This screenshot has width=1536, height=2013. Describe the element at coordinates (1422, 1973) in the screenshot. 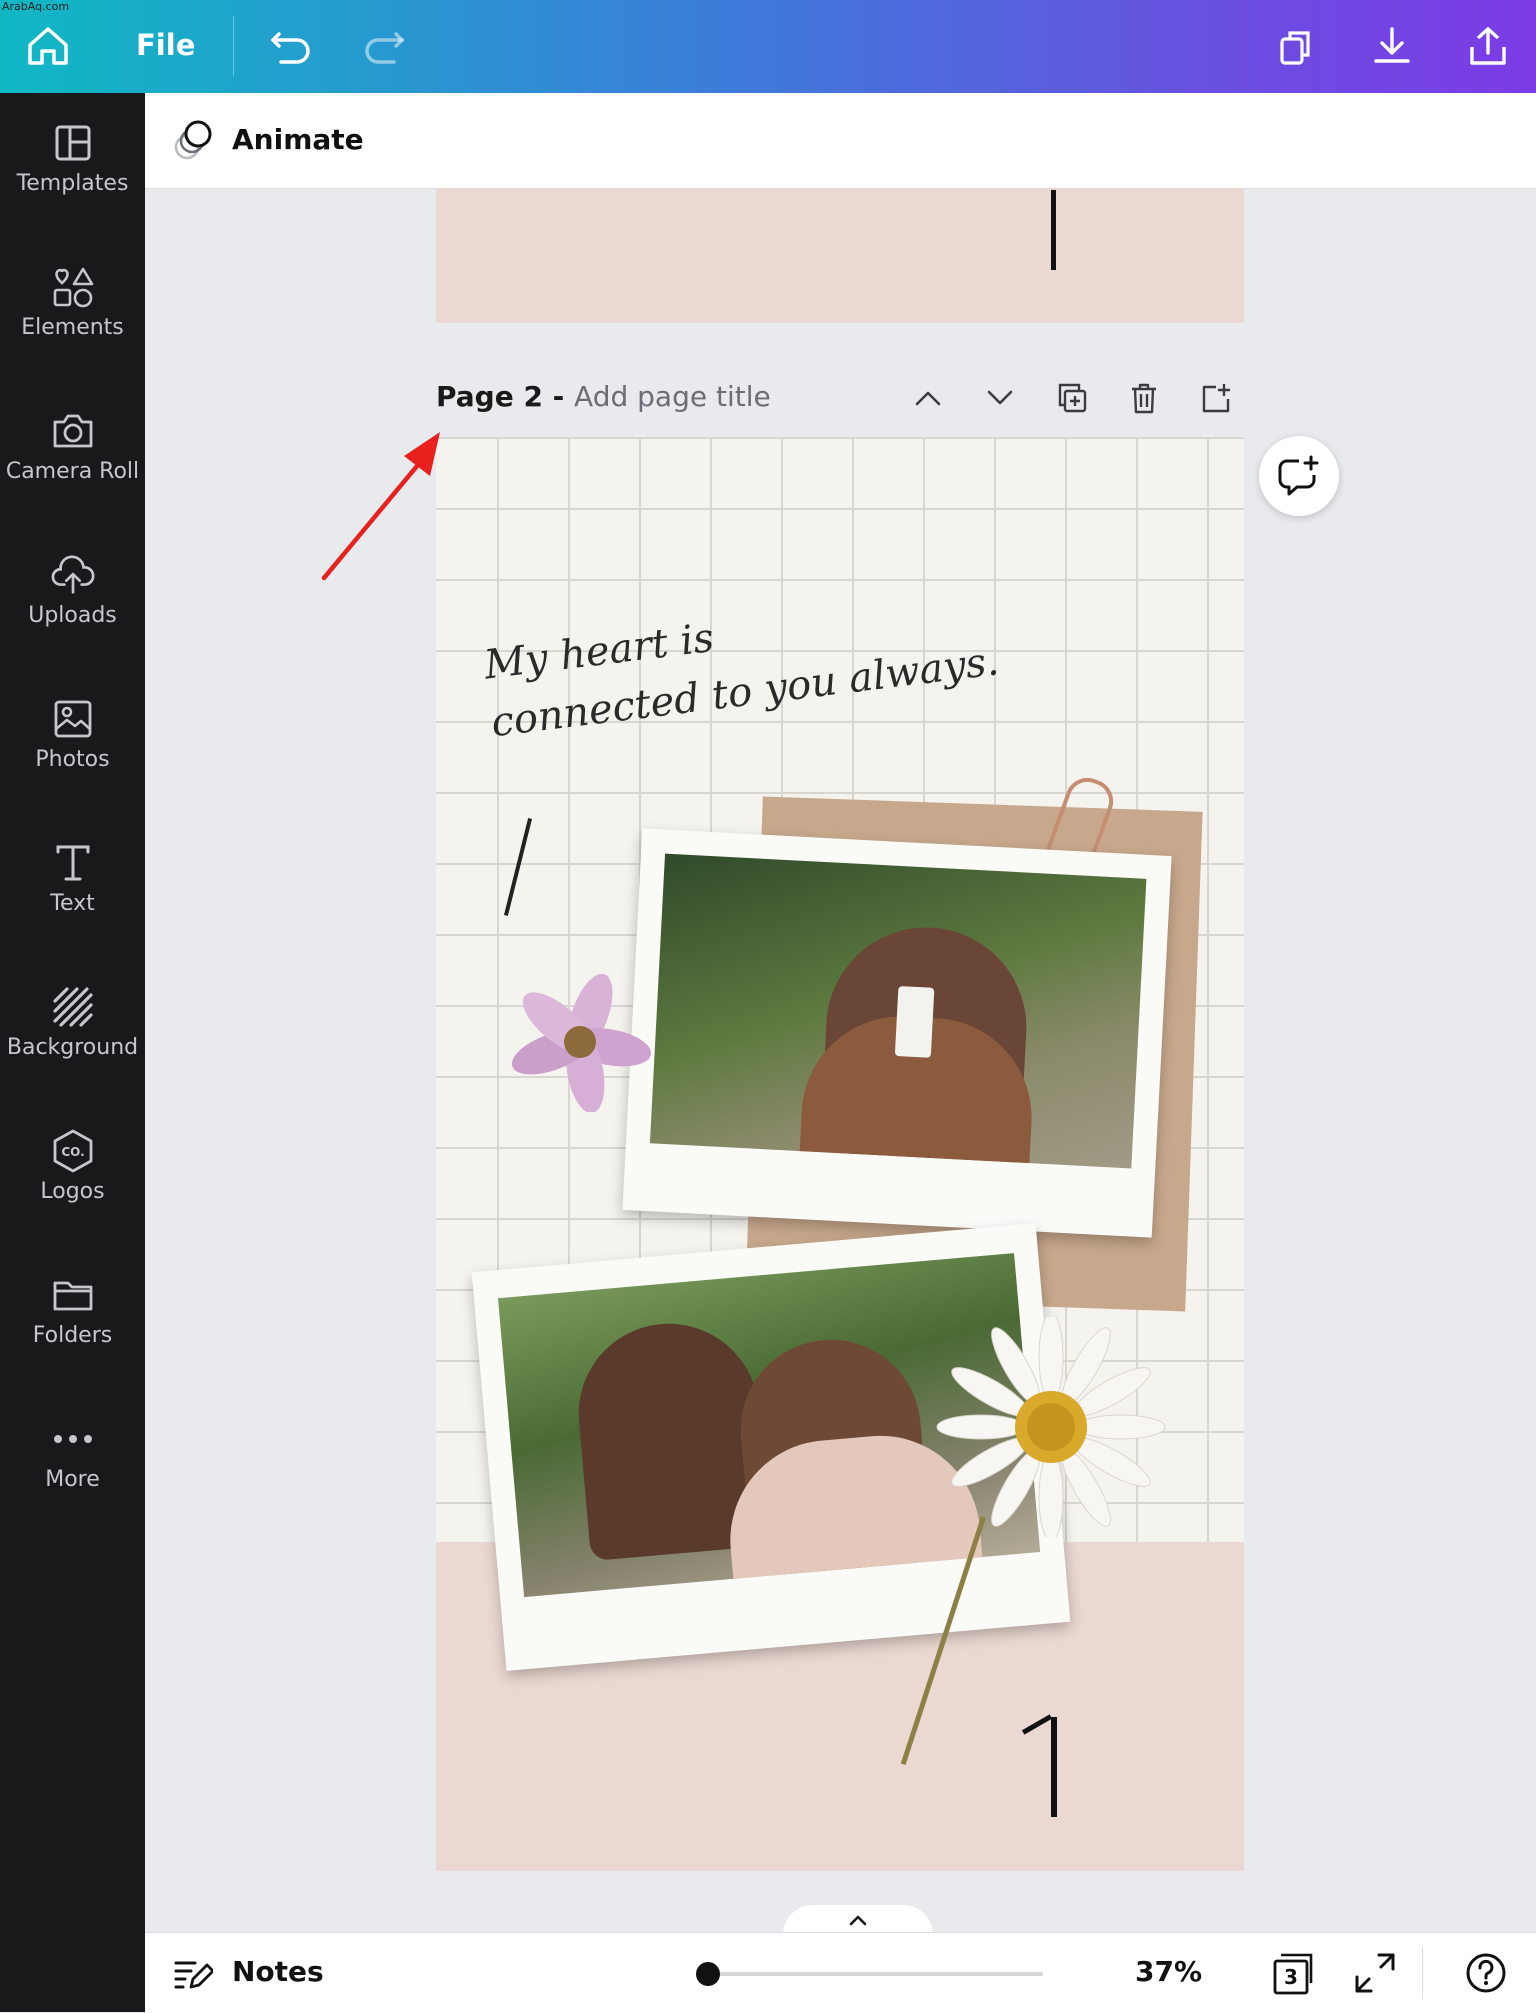

I see `bottom-divider` at that location.